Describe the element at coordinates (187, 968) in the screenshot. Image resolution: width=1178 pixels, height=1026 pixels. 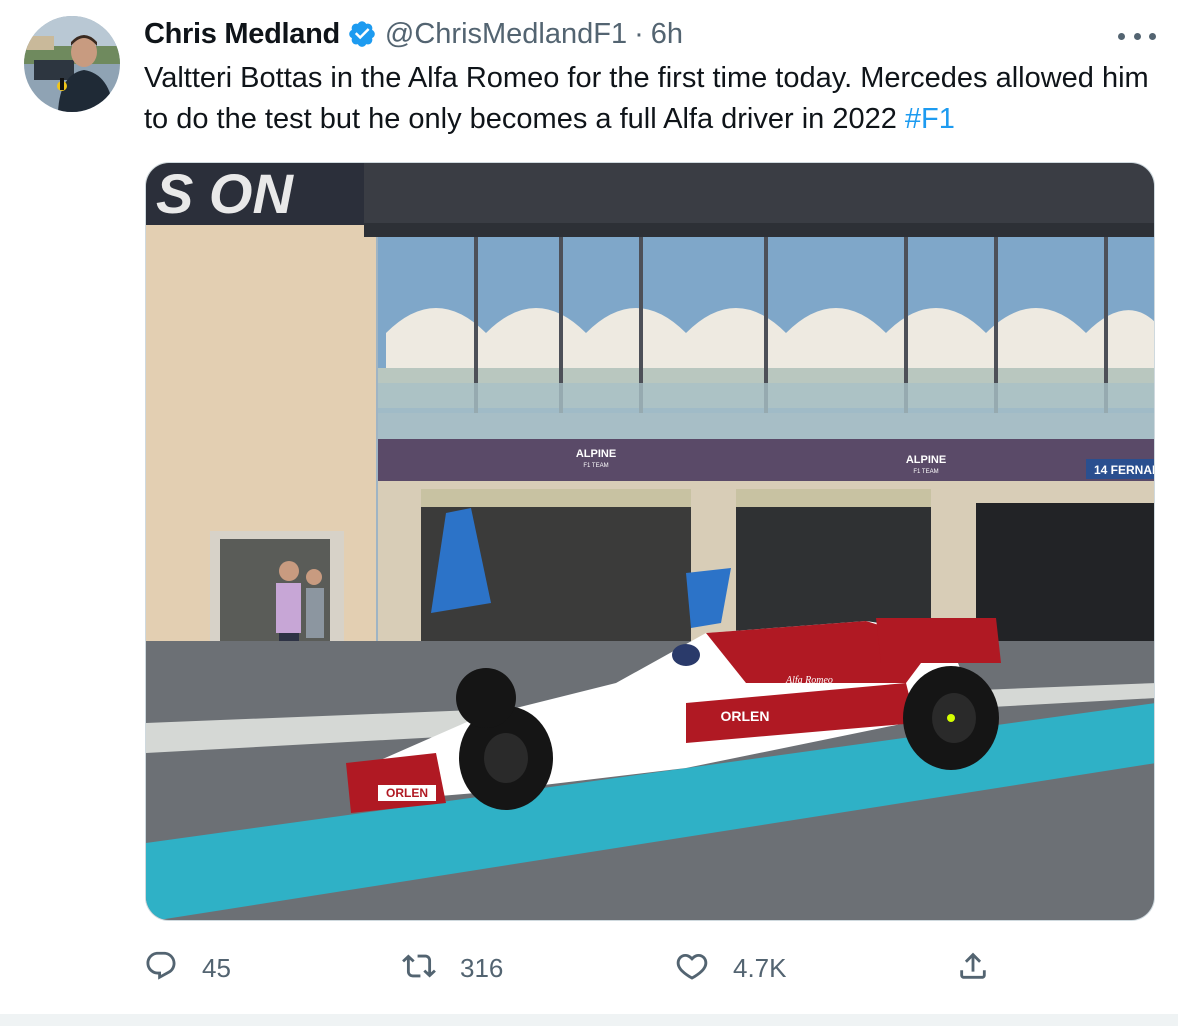
I see `reply-button: 45` at that location.